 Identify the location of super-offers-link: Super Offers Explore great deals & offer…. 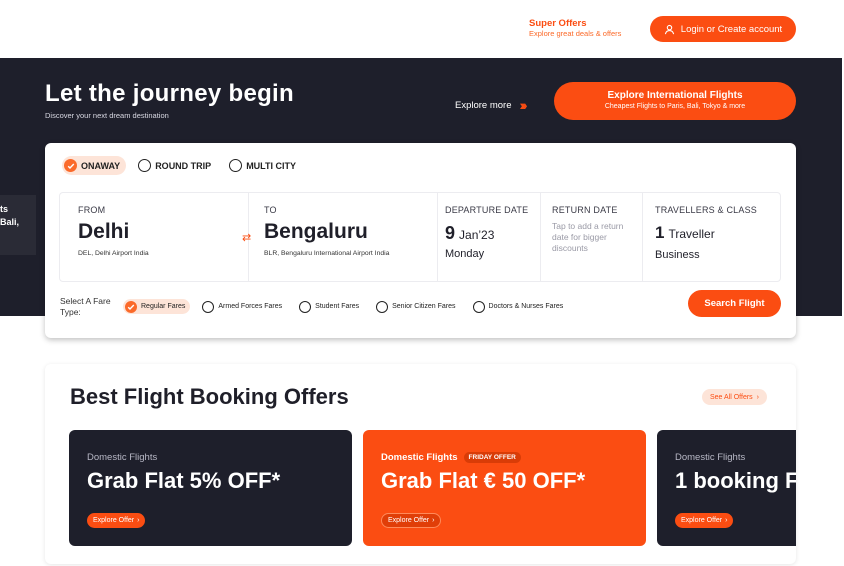
(575, 28).